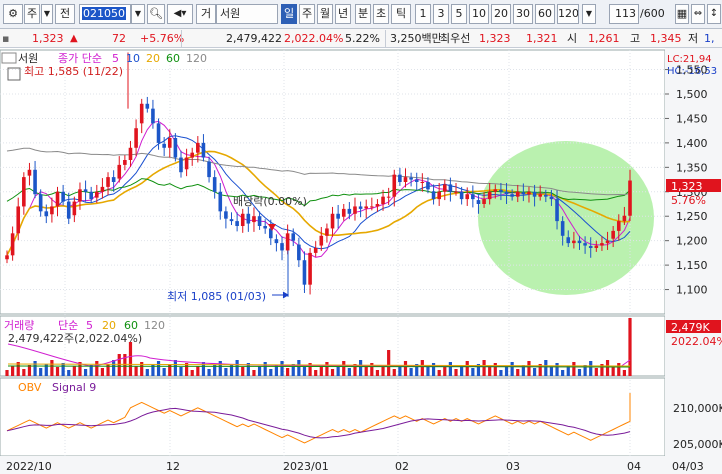 This screenshot has width=722, height=474. Describe the element at coordinates (381, 14) in the screenshot. I see `interval-second: 초` at that location.